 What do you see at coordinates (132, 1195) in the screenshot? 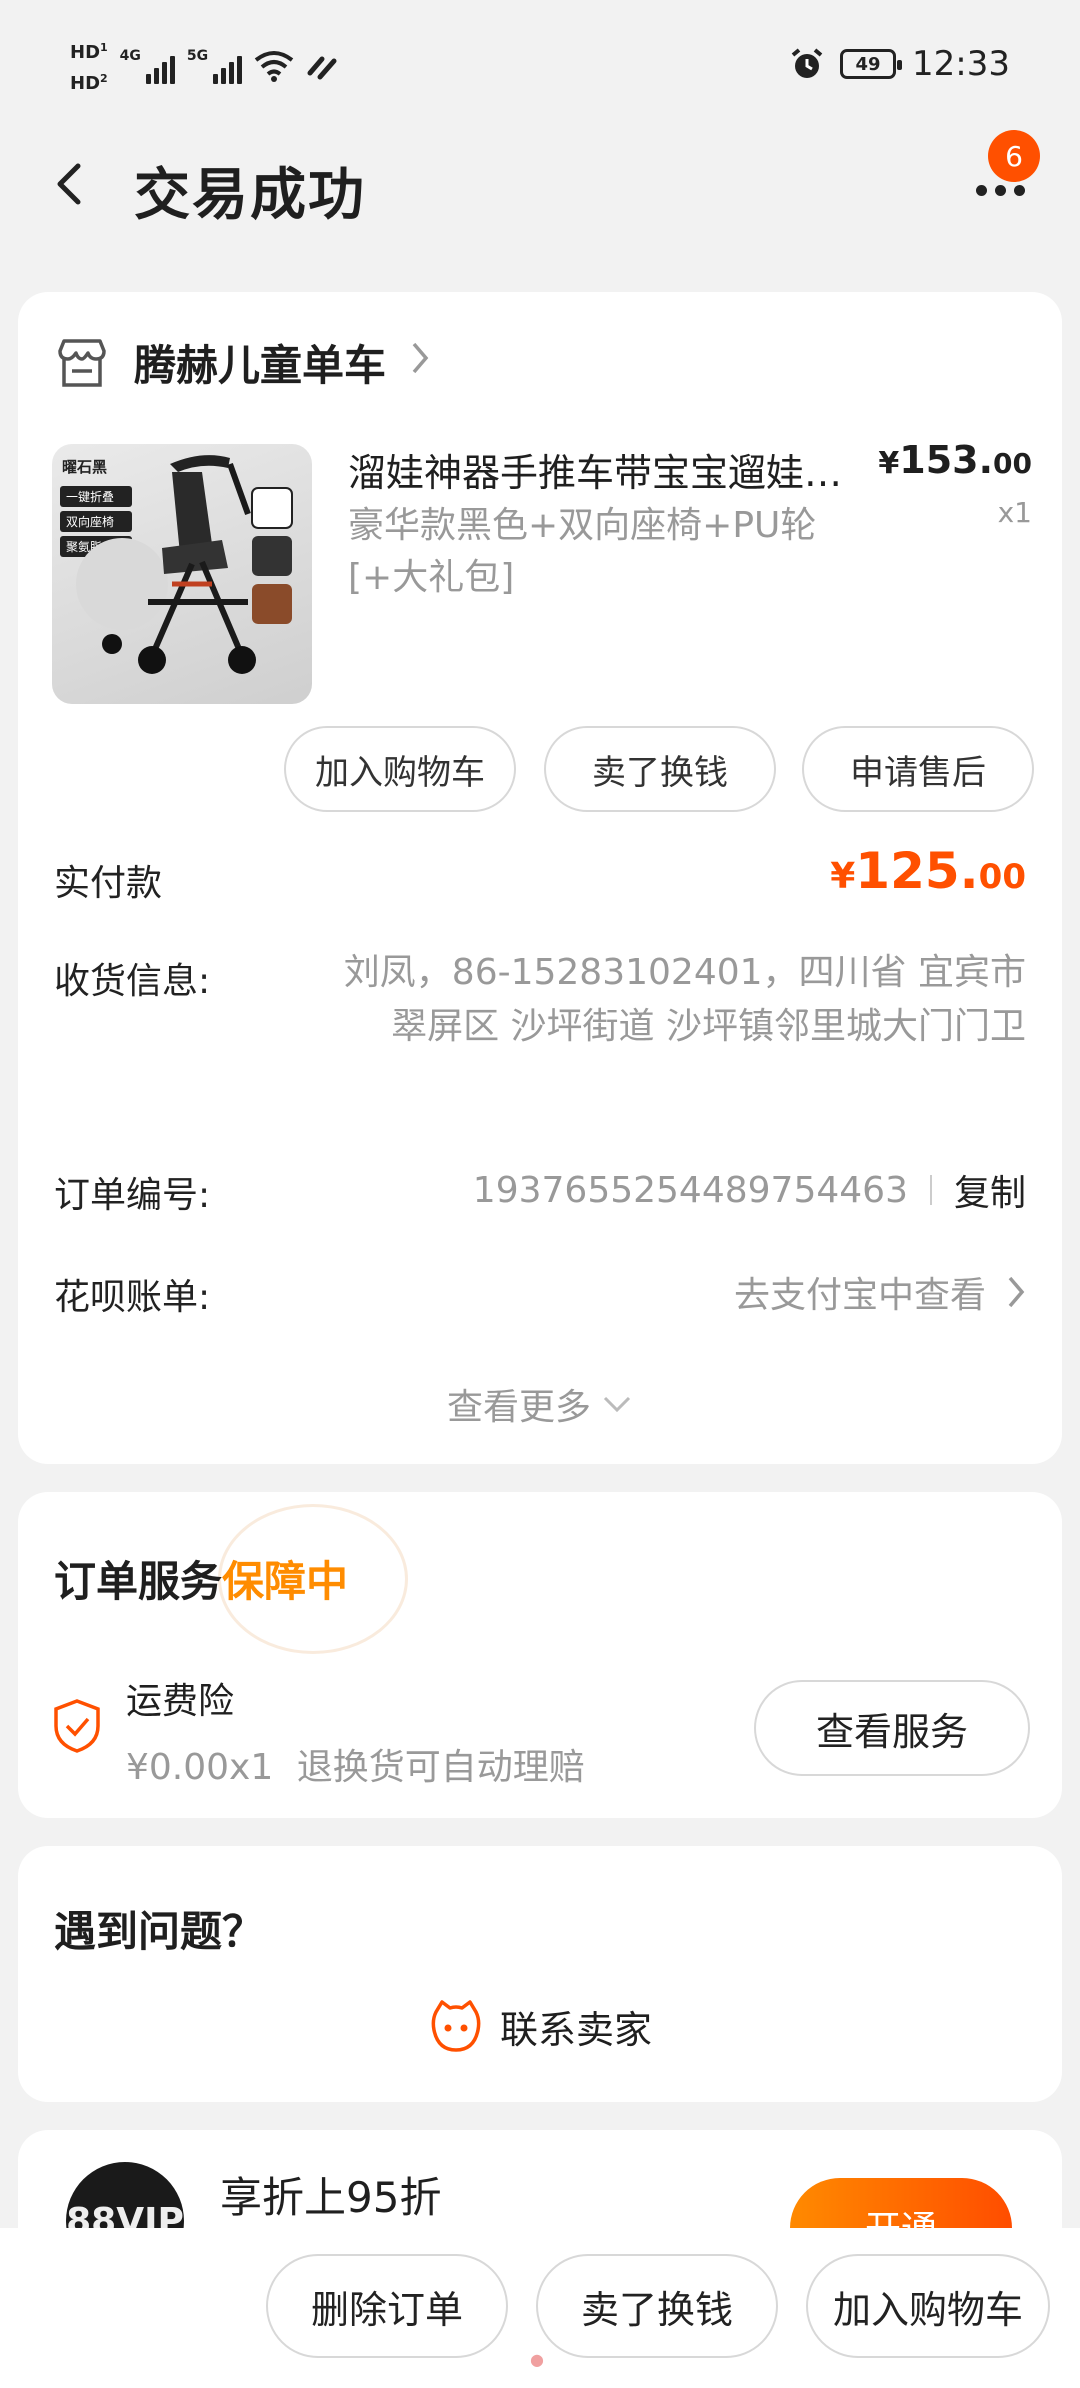
I see `order-number-label: 订单编号:` at bounding box center [132, 1195].